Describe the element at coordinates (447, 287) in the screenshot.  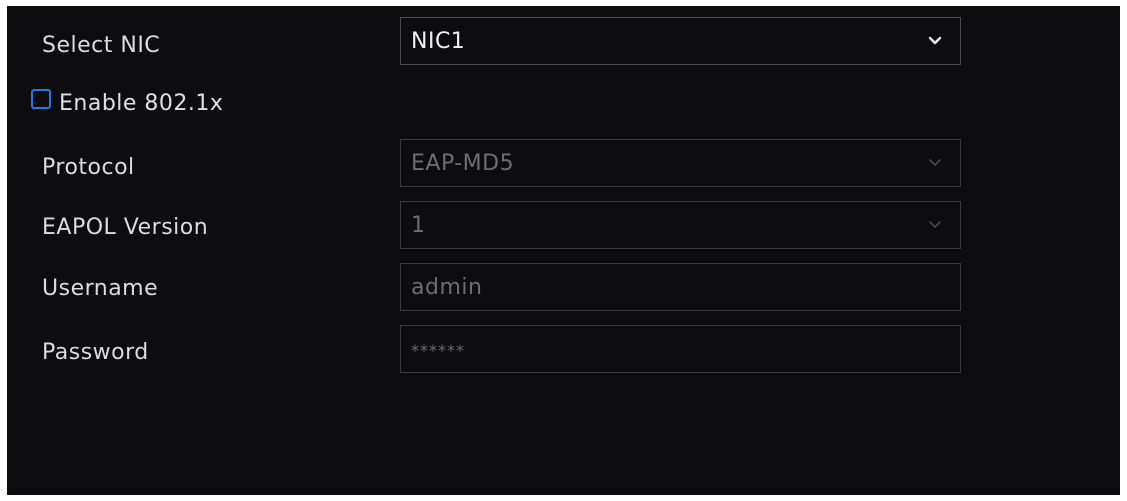
I see `username-value: admin` at that location.